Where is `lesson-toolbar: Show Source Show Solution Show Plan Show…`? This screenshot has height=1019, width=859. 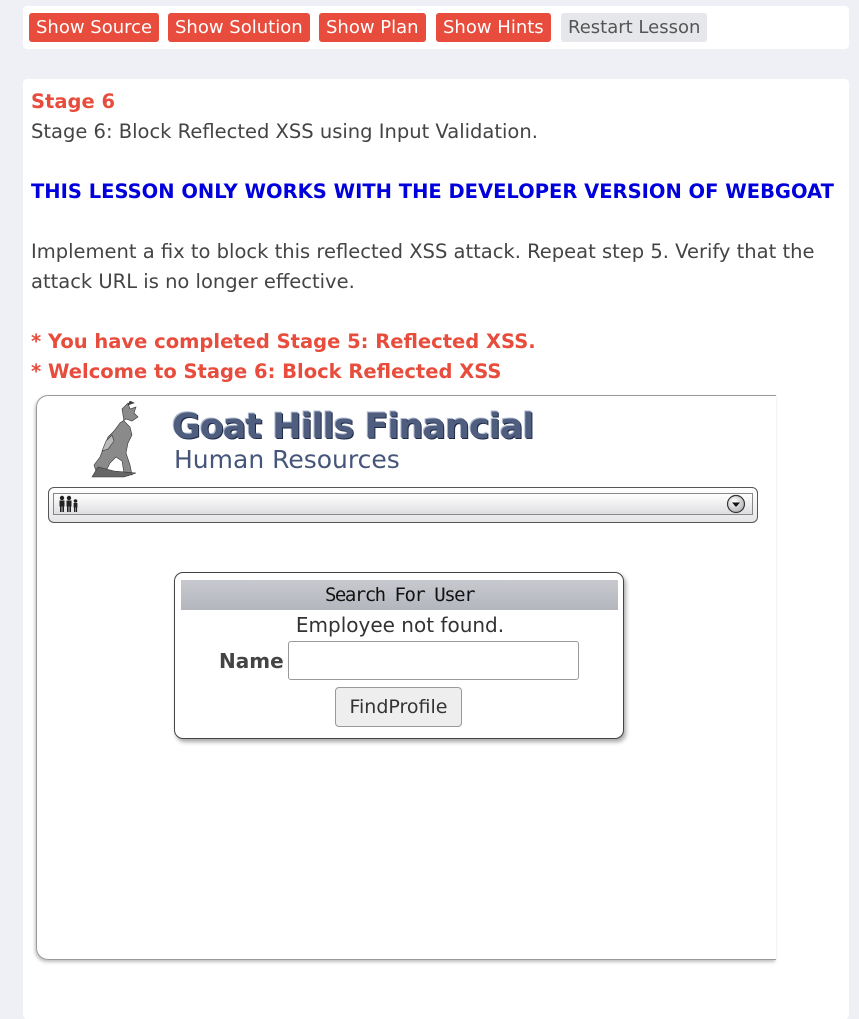
lesson-toolbar: Show Source Show Solution Show Plan Show… is located at coordinates (436, 27).